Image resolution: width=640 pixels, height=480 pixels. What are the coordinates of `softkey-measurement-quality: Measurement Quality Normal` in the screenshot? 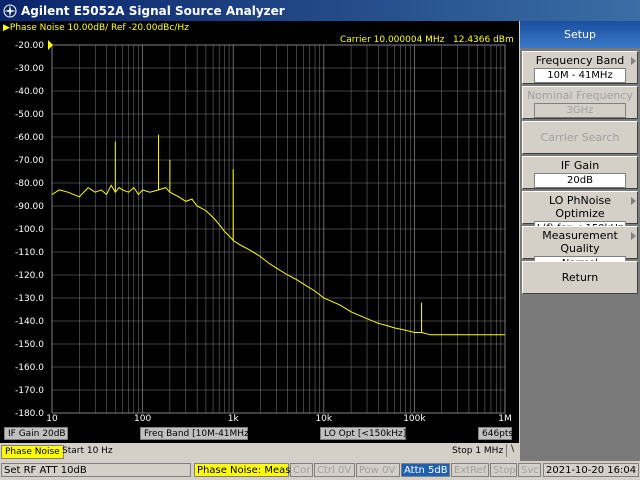 It's located at (580, 248).